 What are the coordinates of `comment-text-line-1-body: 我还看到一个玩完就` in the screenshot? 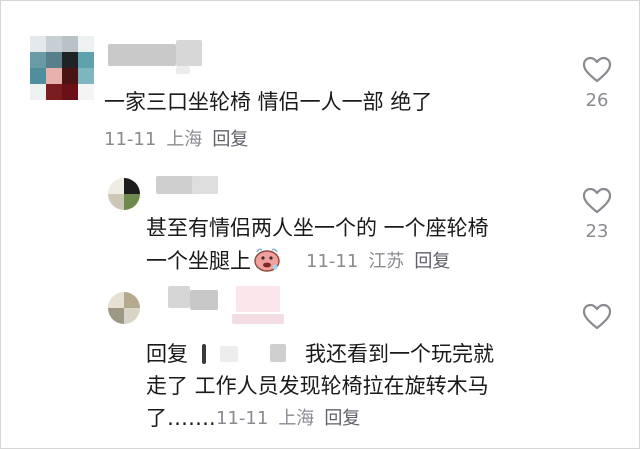 It's located at (399, 354).